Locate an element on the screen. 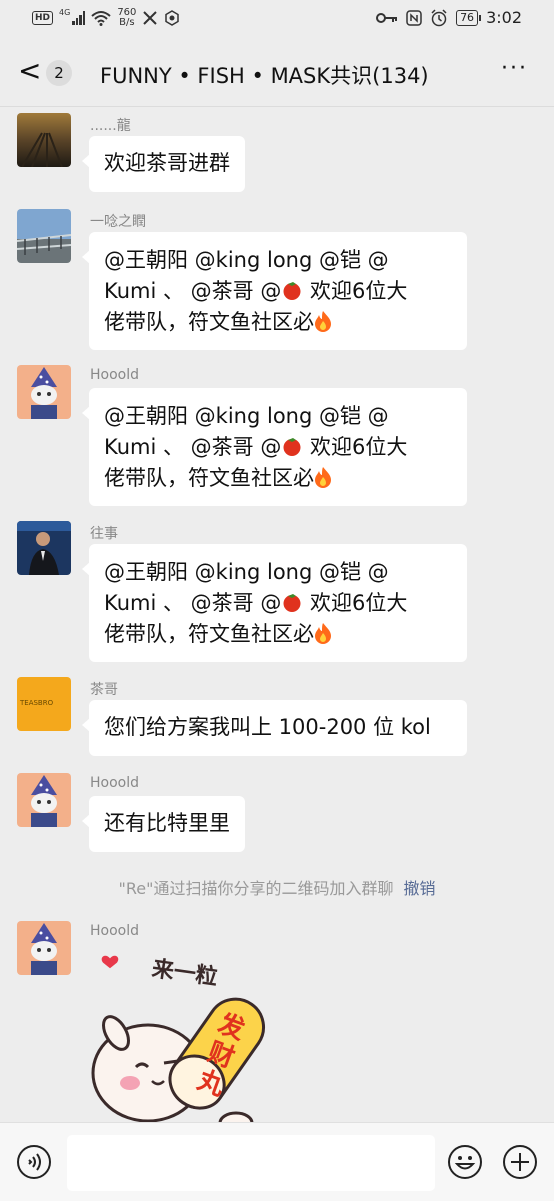 Image resolution: width=554 pixels, height=1201 pixels. network-speed: 760 B/s is located at coordinates (127, 17).